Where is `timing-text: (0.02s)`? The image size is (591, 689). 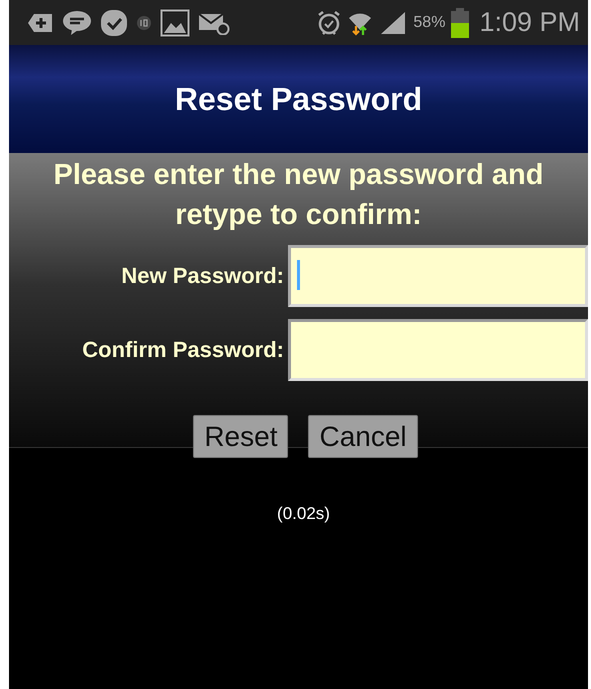
timing-text: (0.02s) is located at coordinates (303, 514).